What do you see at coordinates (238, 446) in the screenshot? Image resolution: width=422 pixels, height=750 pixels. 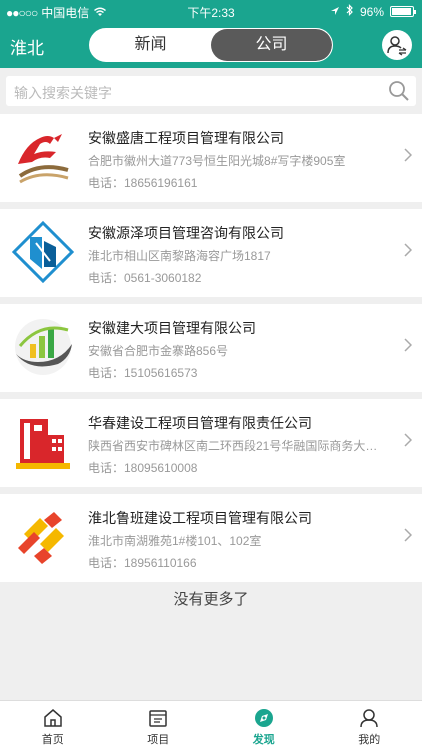 I see `company-address: 陕西省西安市碑林区南二环西段21号华融国际商务大厦B座` at bounding box center [238, 446].